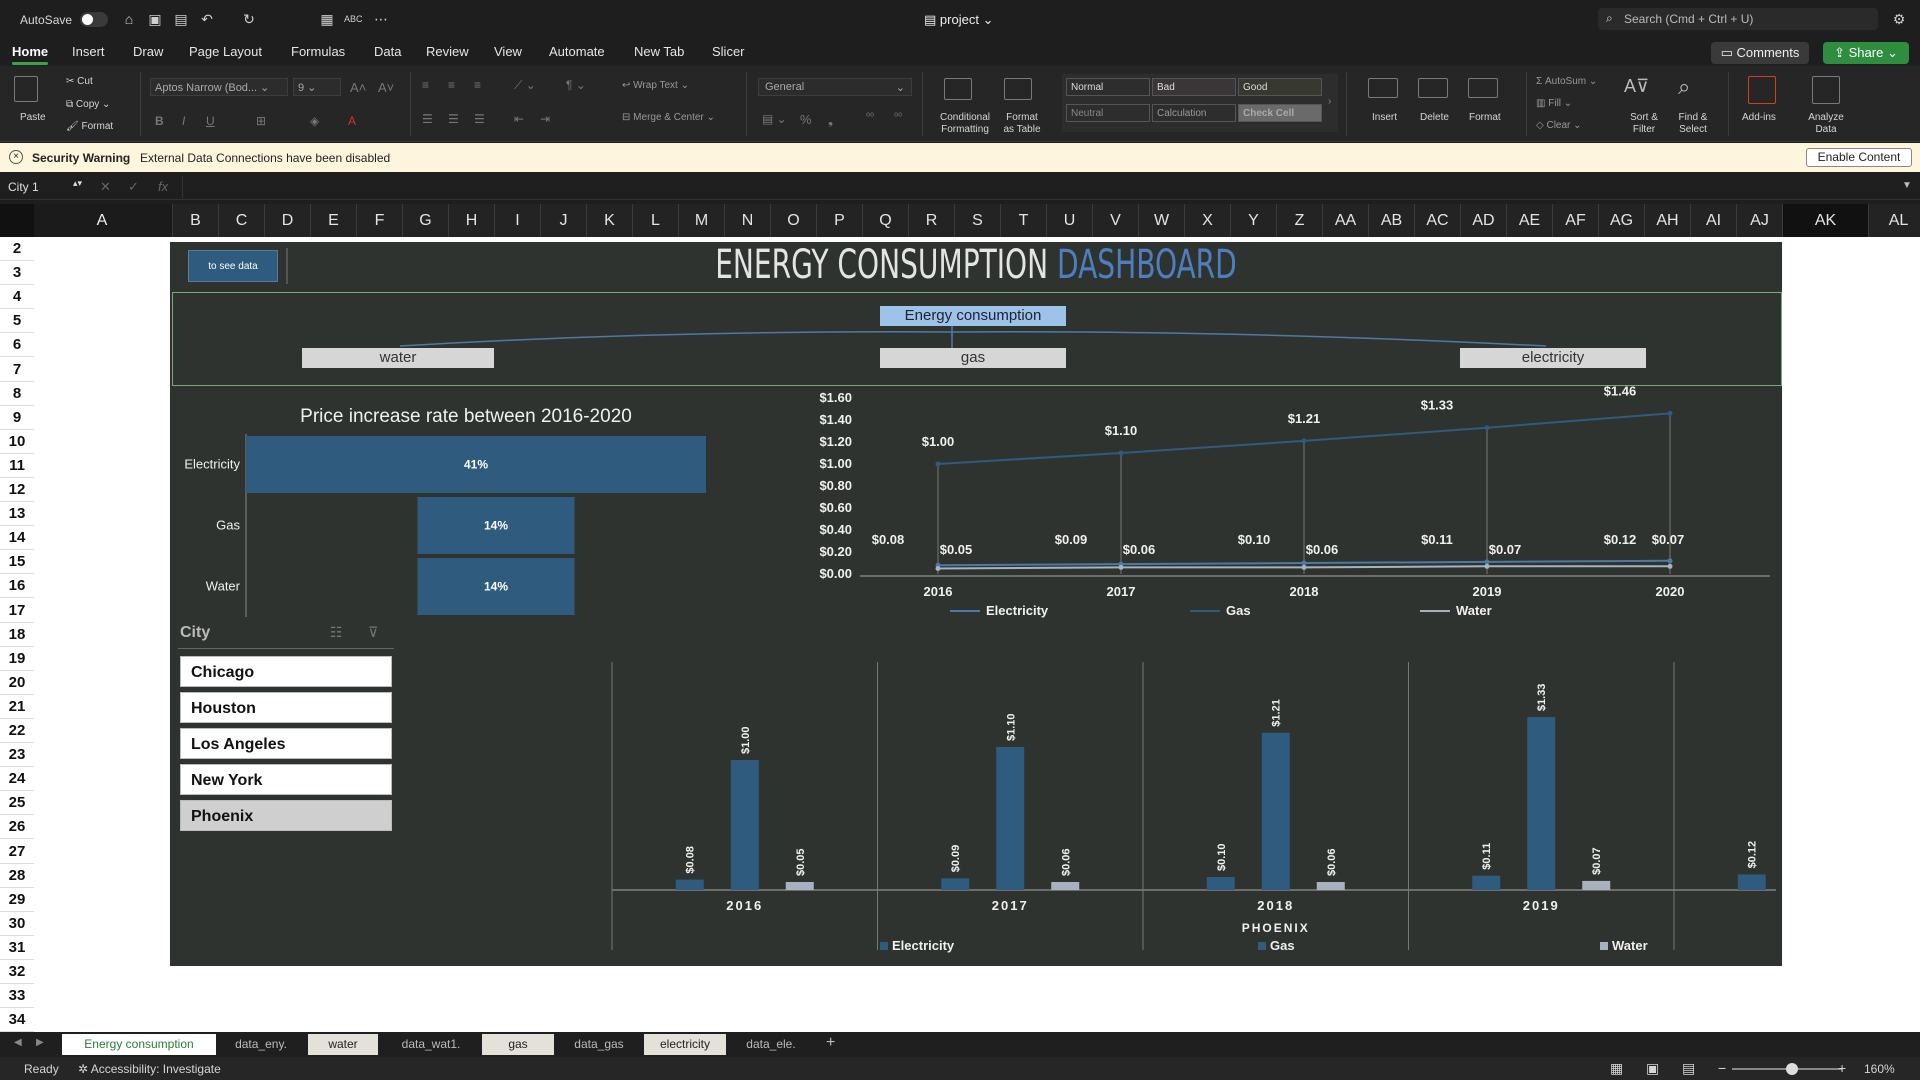 The height and width of the screenshot is (1080, 1920). I want to click on find-select-button: Find & Select, so click(1693, 124).